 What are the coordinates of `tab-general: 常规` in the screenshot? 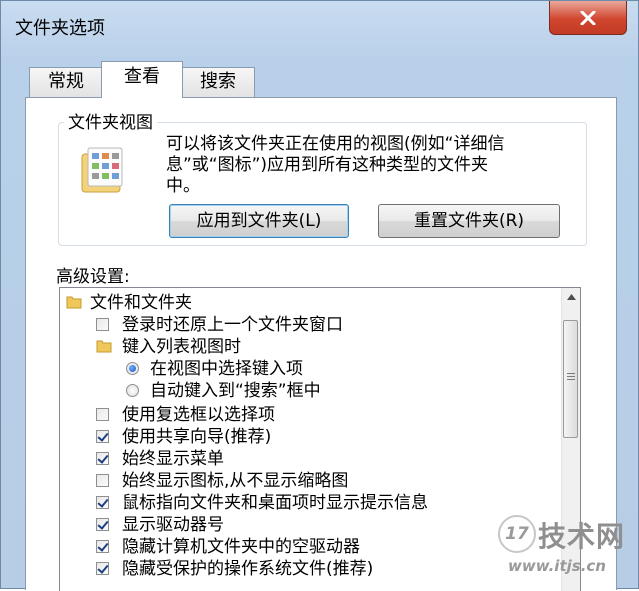 It's located at (66, 82).